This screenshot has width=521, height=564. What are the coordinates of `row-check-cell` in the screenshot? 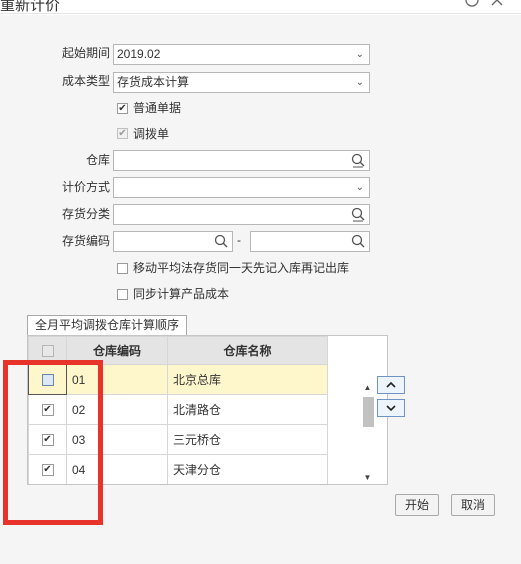 It's located at (47, 379).